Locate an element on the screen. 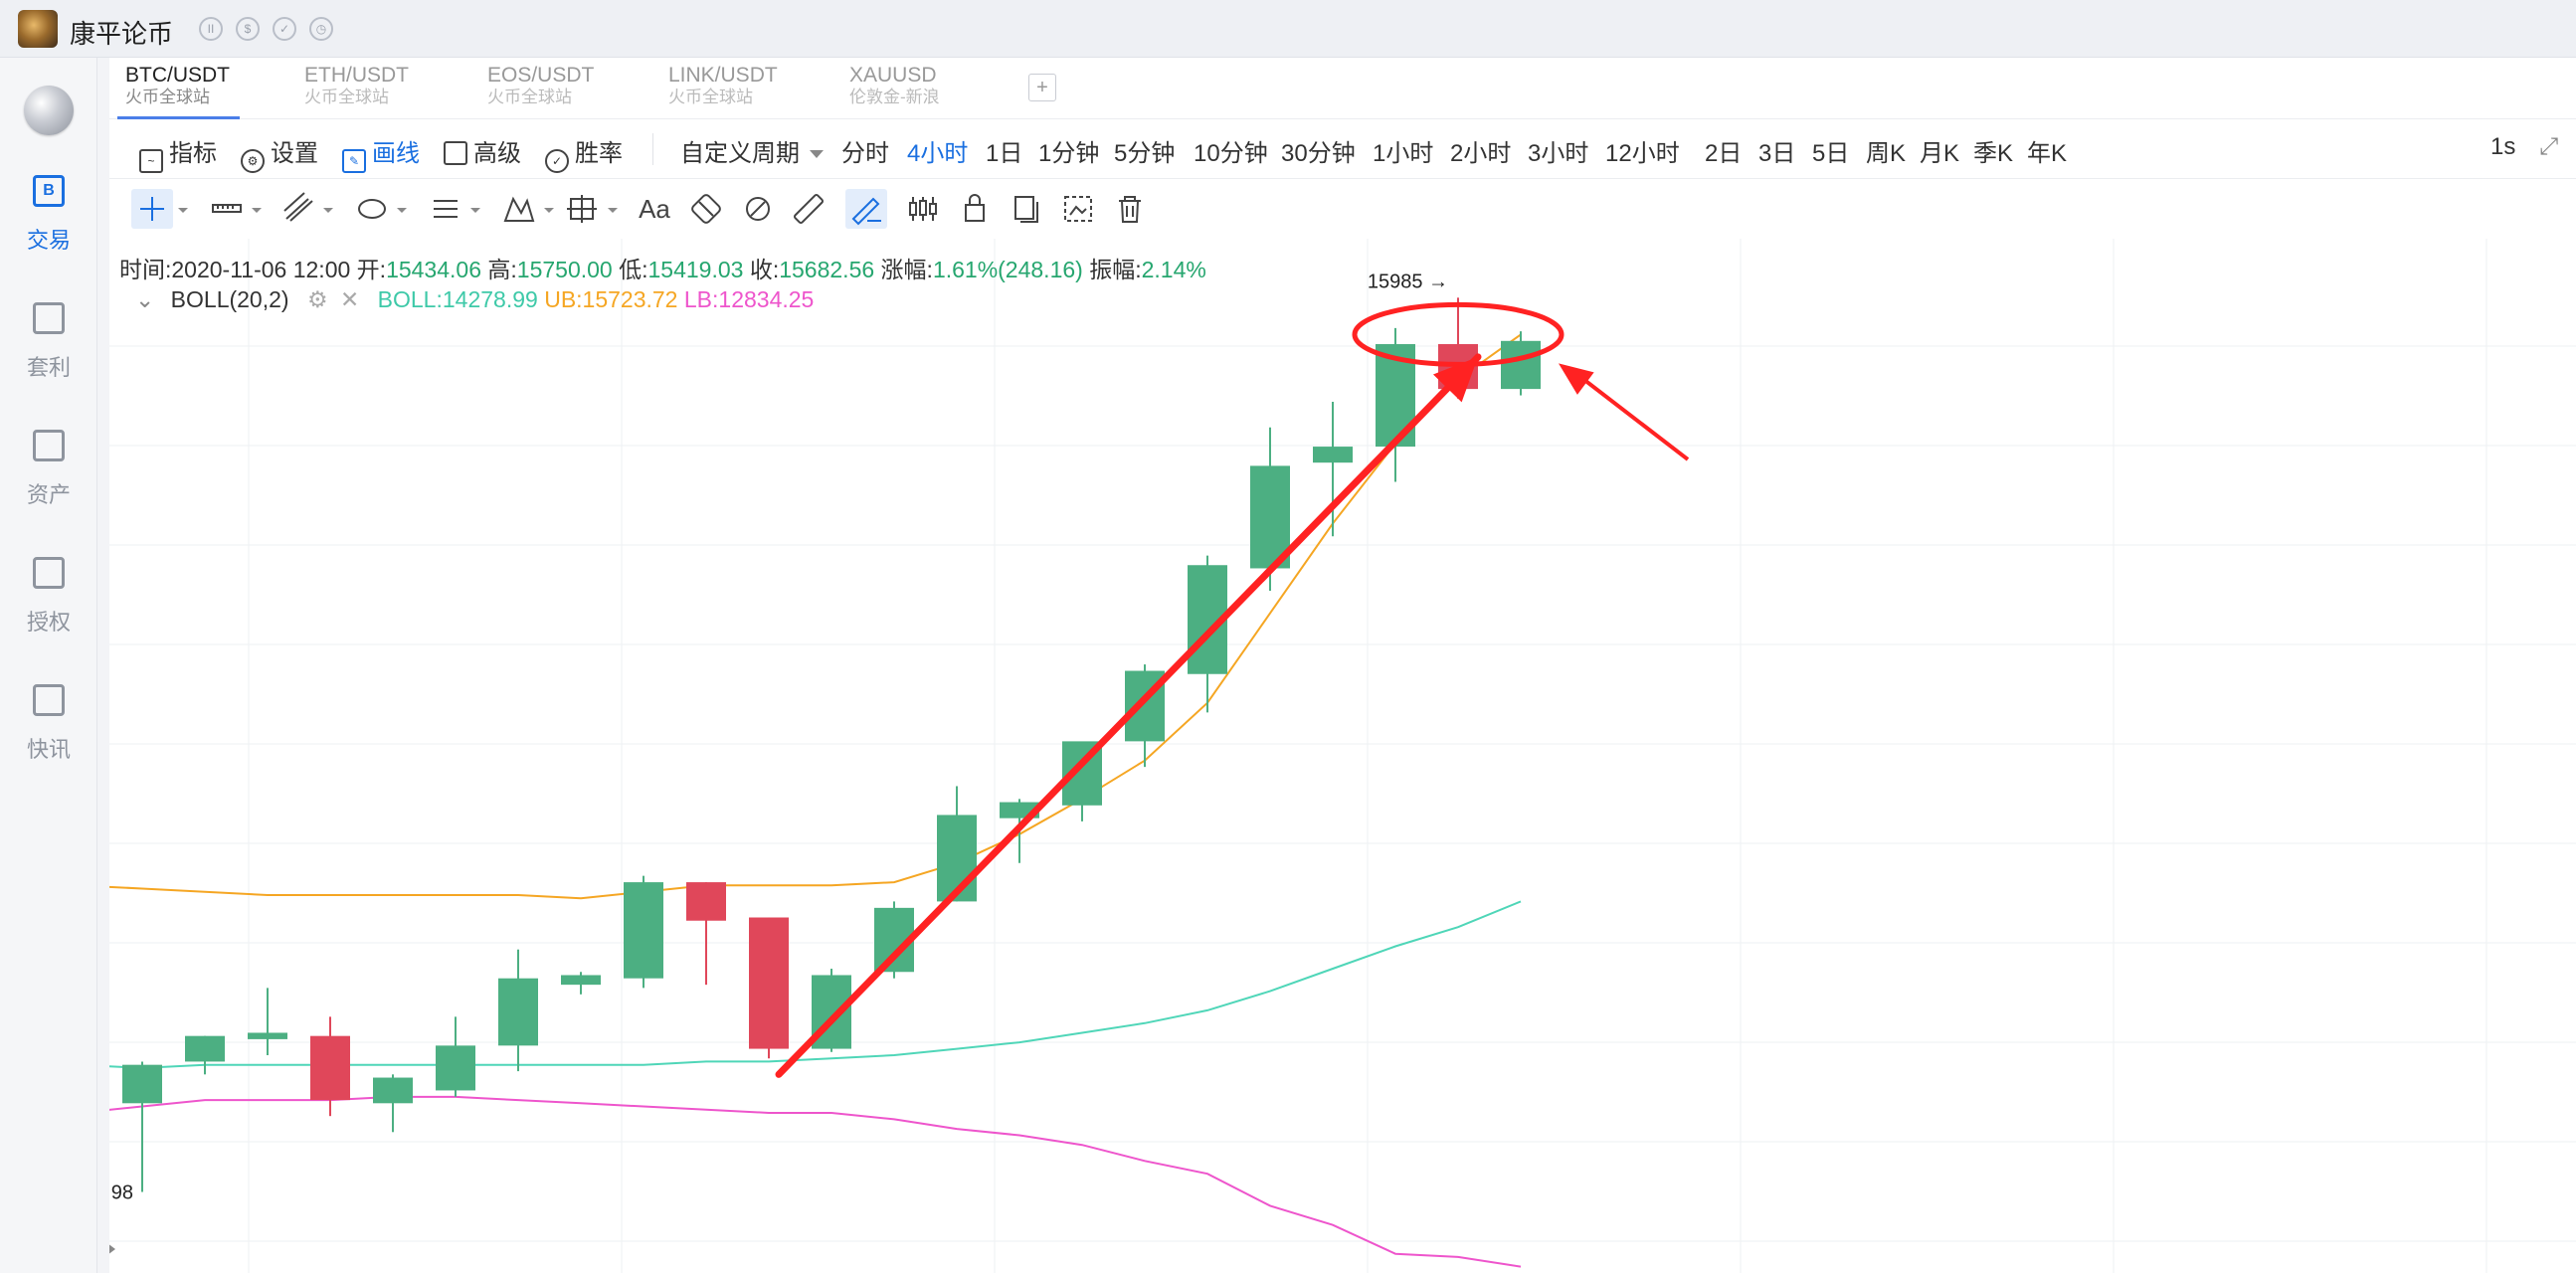 This screenshot has height=1273, width=2576. trendline-tool-dropdown is located at coordinates (328, 209).